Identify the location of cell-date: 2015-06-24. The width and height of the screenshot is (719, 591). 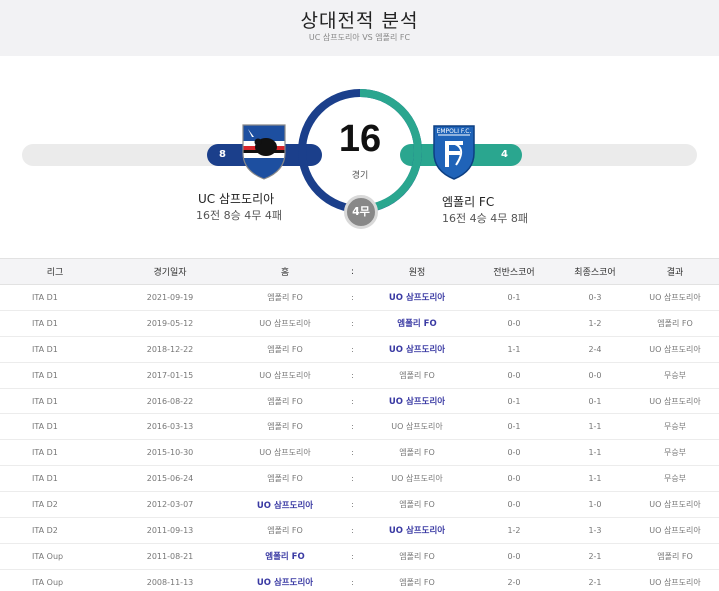
(170, 479).